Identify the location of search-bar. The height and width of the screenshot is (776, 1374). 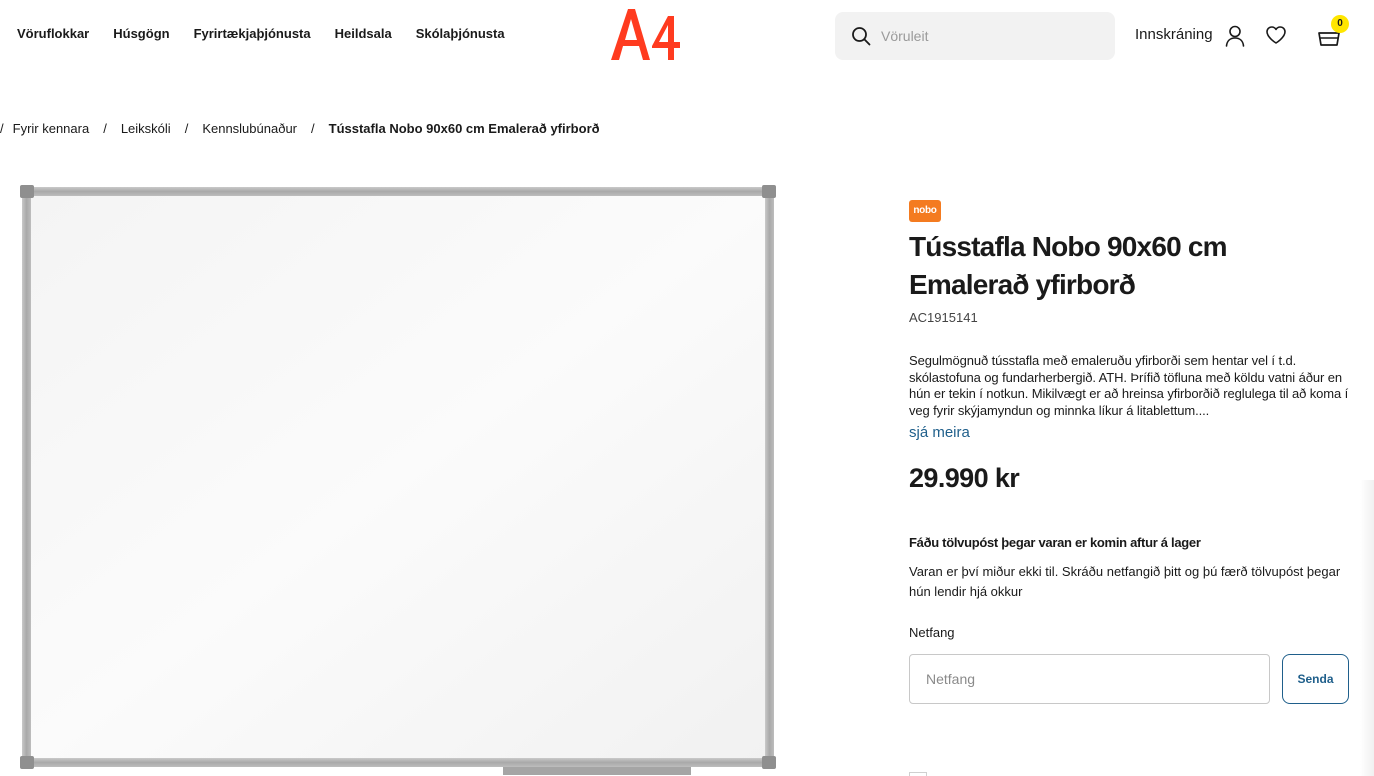
(975, 36).